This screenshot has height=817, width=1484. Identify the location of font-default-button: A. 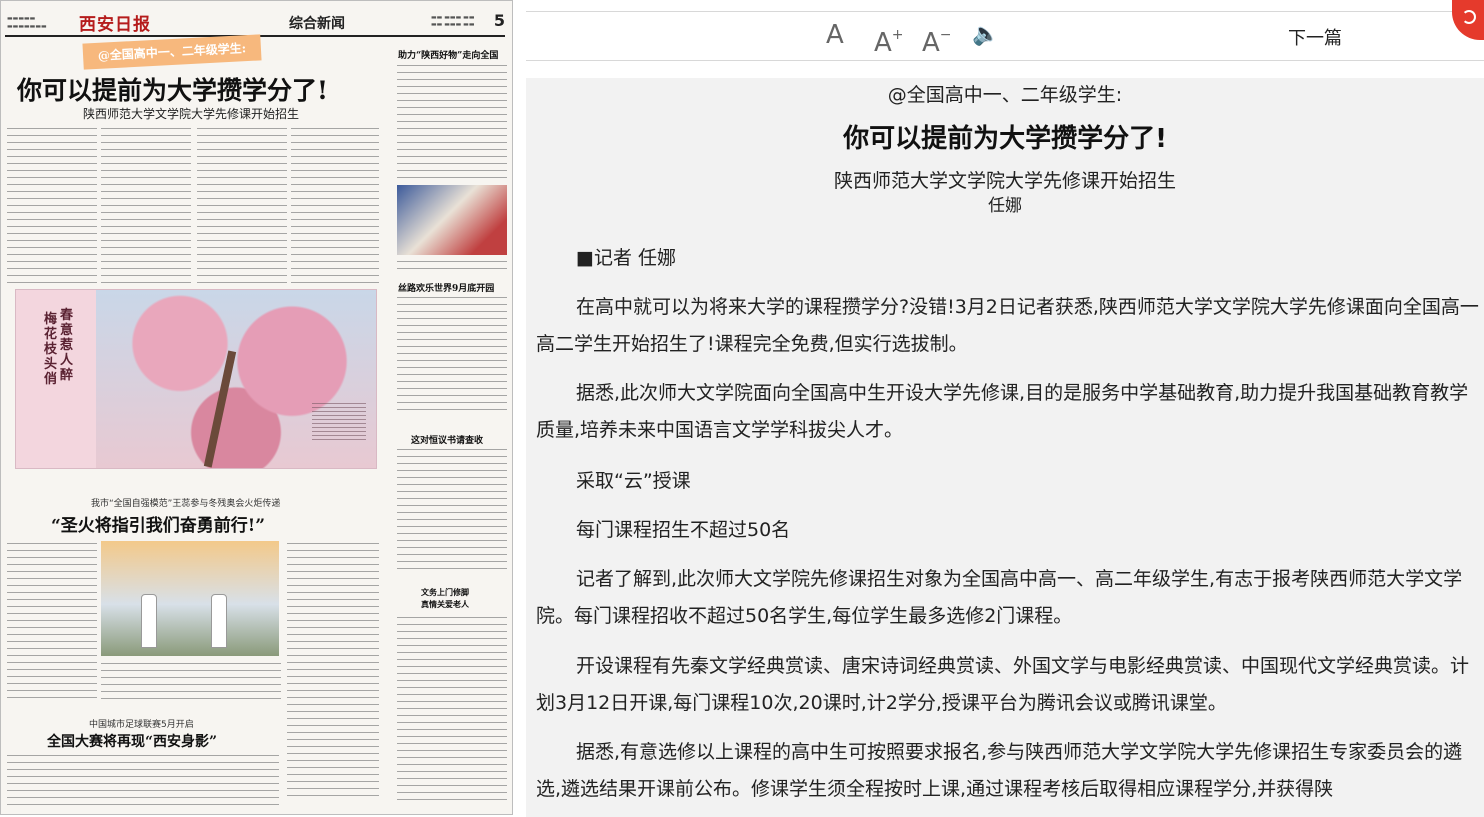
(835, 35).